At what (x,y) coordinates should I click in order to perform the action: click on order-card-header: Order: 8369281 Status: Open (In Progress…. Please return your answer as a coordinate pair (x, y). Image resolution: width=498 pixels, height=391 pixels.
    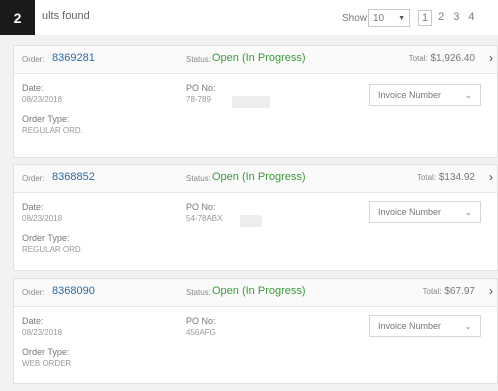
    Looking at the image, I should click on (255, 60).